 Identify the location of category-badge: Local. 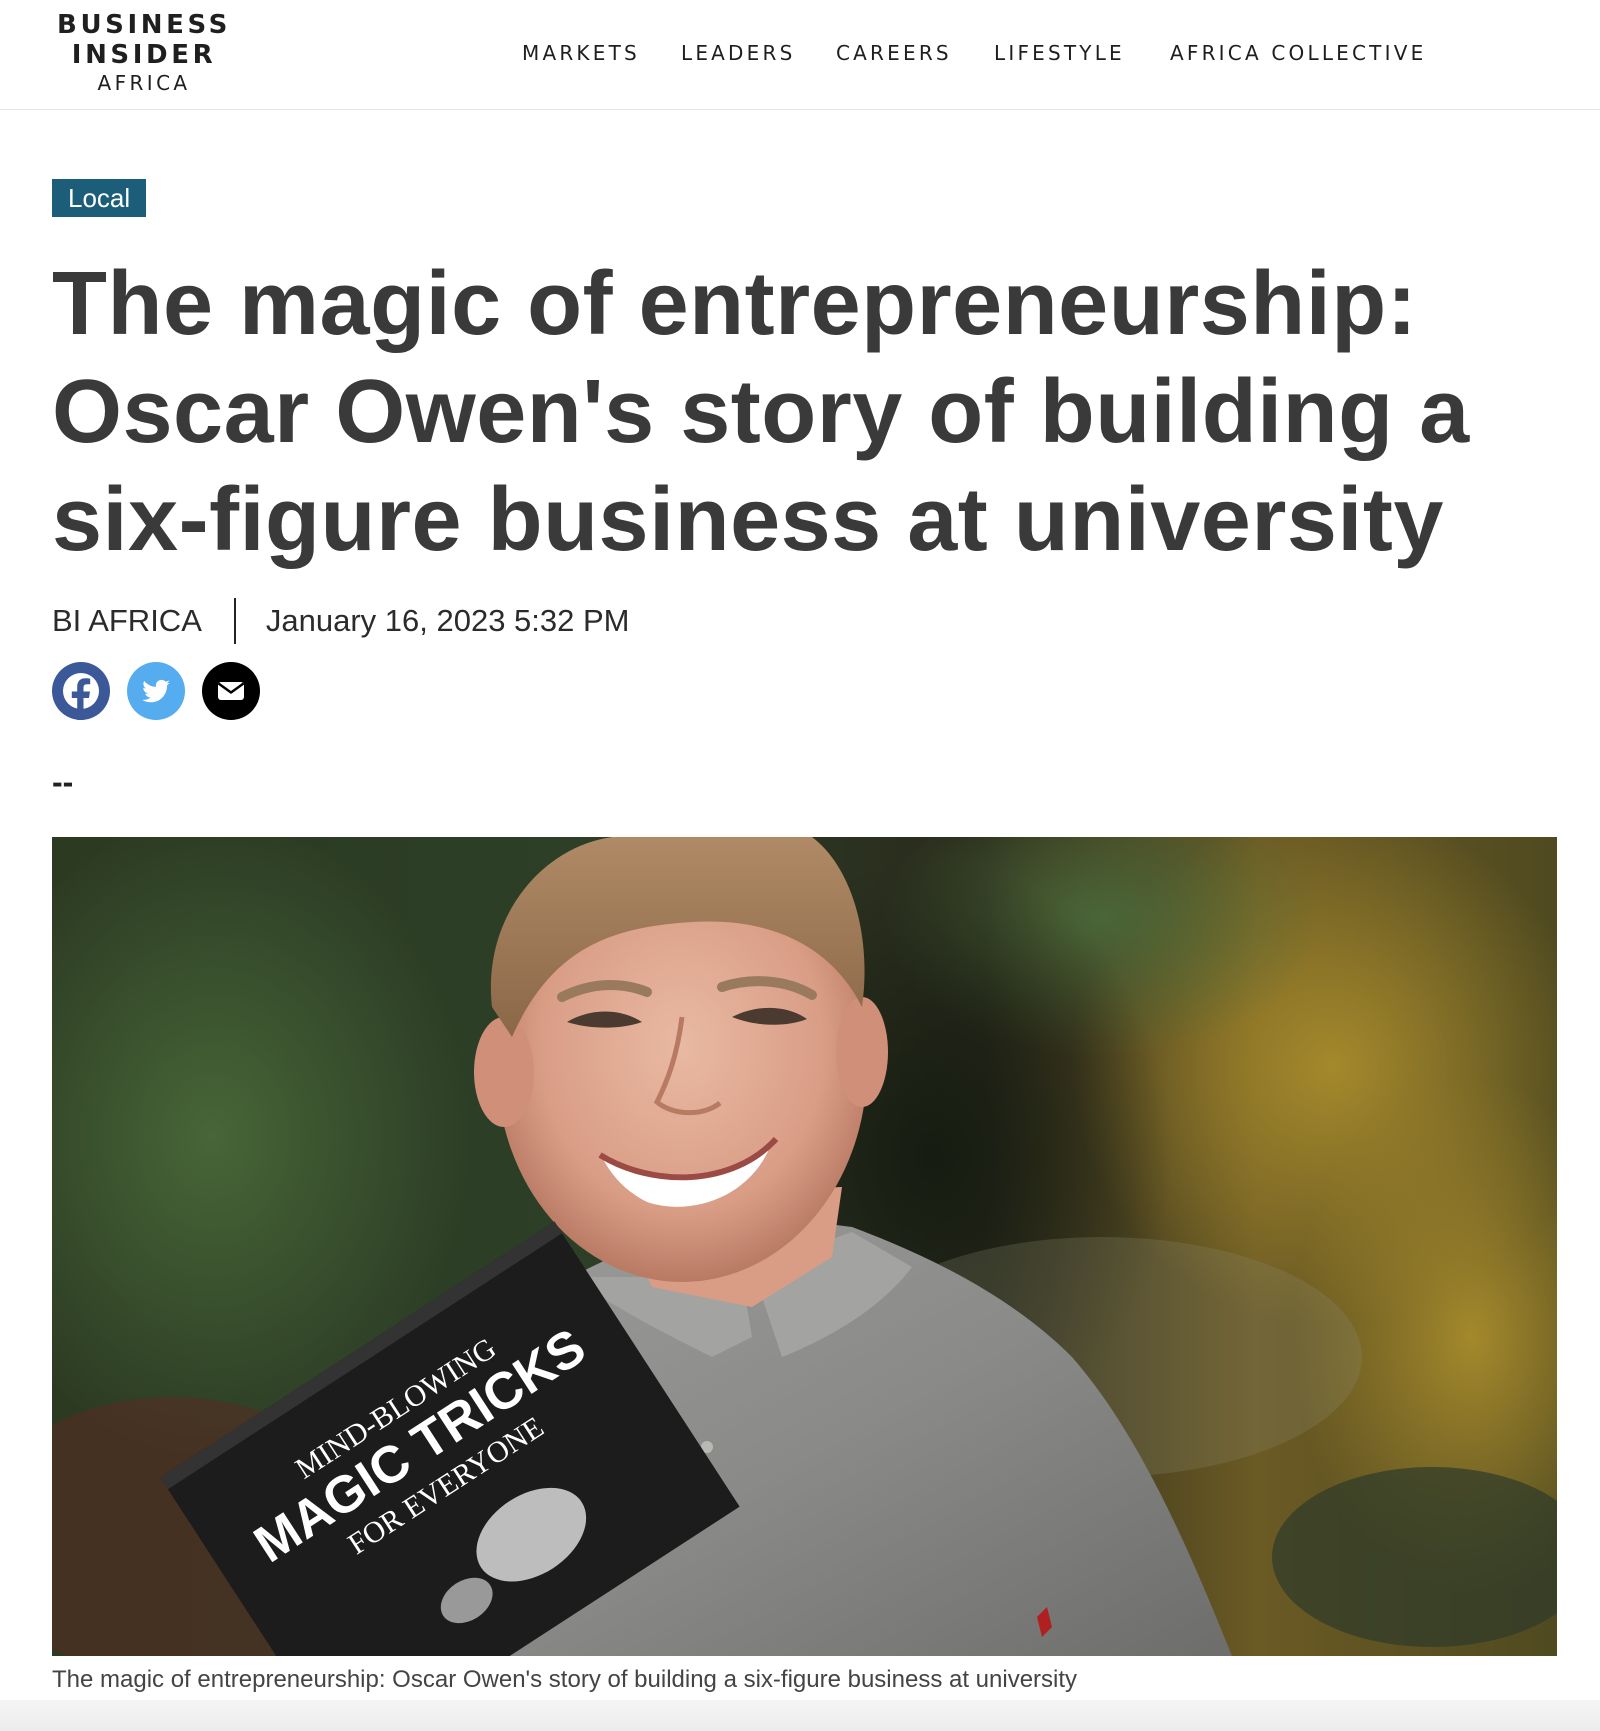
(99, 198).